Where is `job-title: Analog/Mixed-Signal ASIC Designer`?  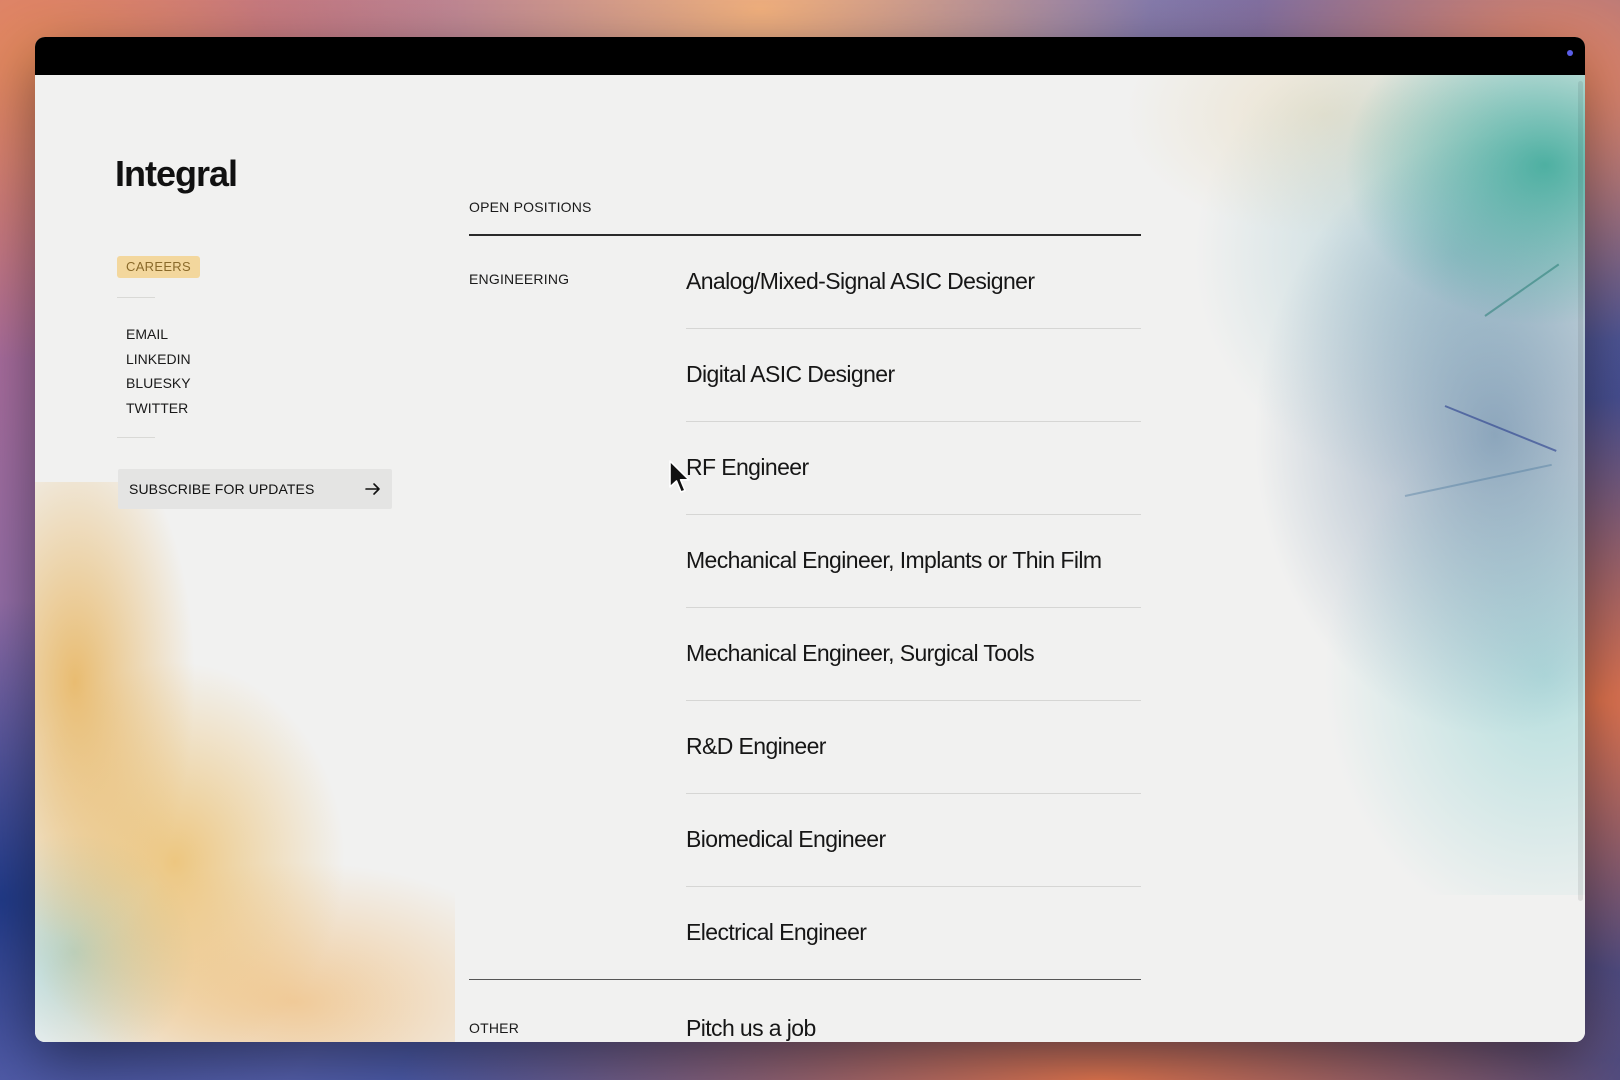
job-title: Analog/Mixed-Signal ASIC Designer is located at coordinates (860, 281).